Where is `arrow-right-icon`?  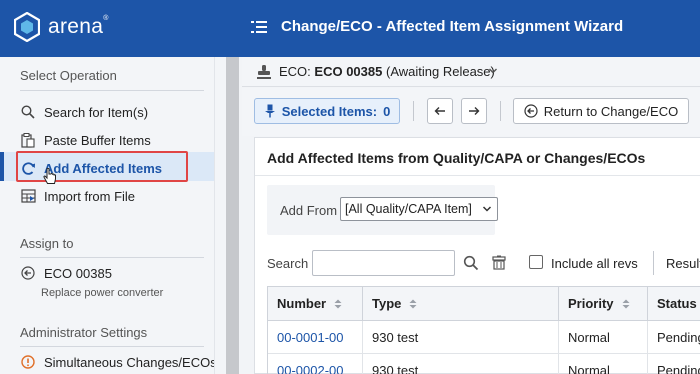 arrow-right-icon is located at coordinates (474, 111).